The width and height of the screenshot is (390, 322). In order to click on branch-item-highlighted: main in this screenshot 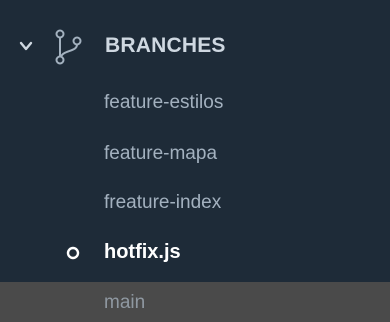, I will do `click(195, 302)`.